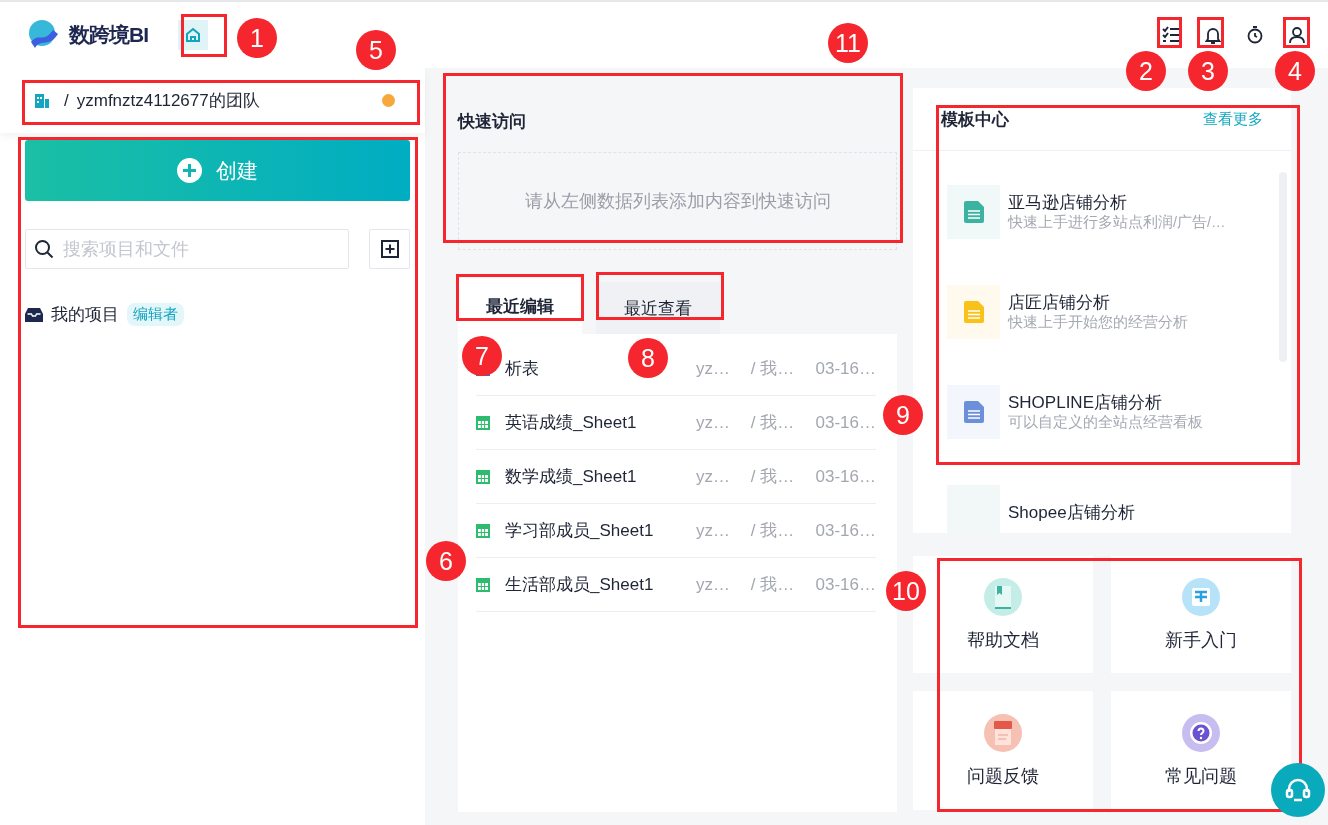  Describe the element at coordinates (1201, 732) in the screenshot. I see `question-icon` at that location.